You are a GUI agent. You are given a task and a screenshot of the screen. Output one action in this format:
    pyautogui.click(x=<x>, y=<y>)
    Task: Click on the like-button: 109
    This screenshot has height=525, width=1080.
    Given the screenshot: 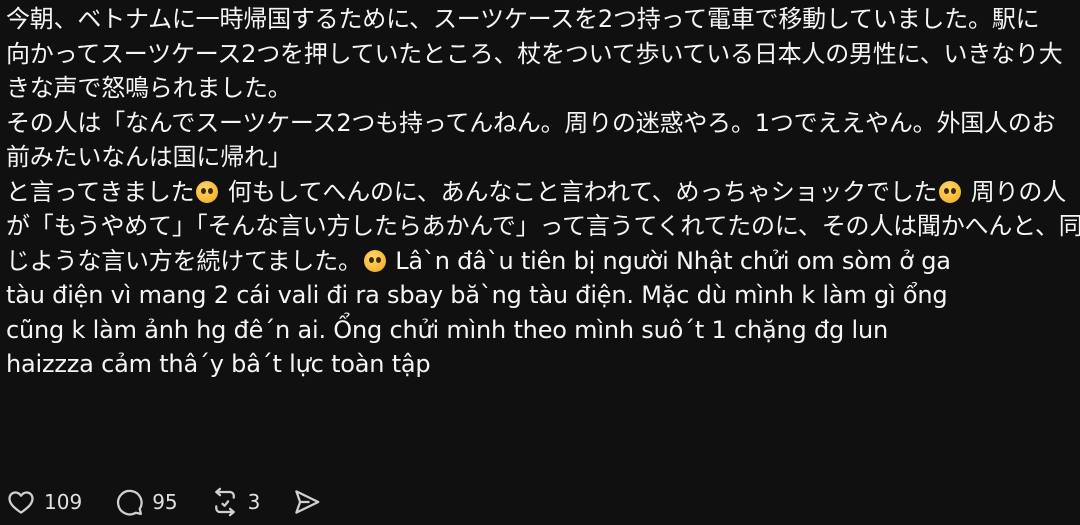 What is the action you would take?
    pyautogui.click(x=44, y=502)
    